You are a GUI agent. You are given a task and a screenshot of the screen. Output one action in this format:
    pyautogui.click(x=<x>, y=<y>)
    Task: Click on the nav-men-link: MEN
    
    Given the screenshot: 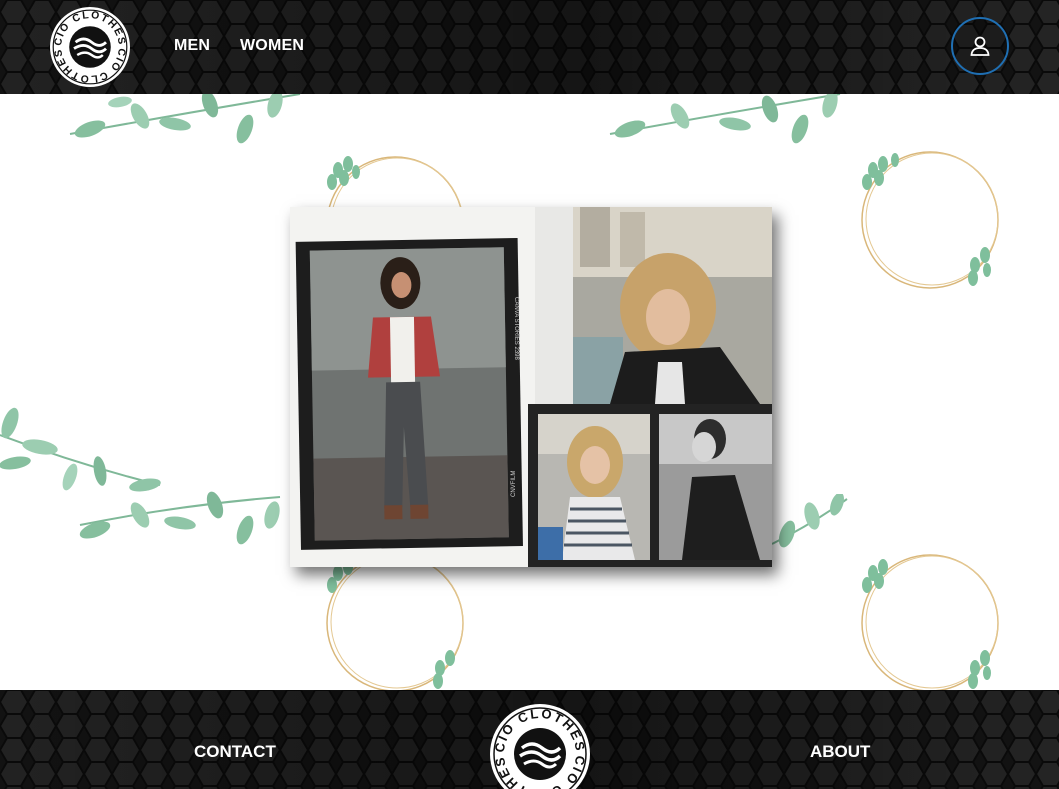 What is the action you would take?
    pyautogui.click(x=192, y=46)
    